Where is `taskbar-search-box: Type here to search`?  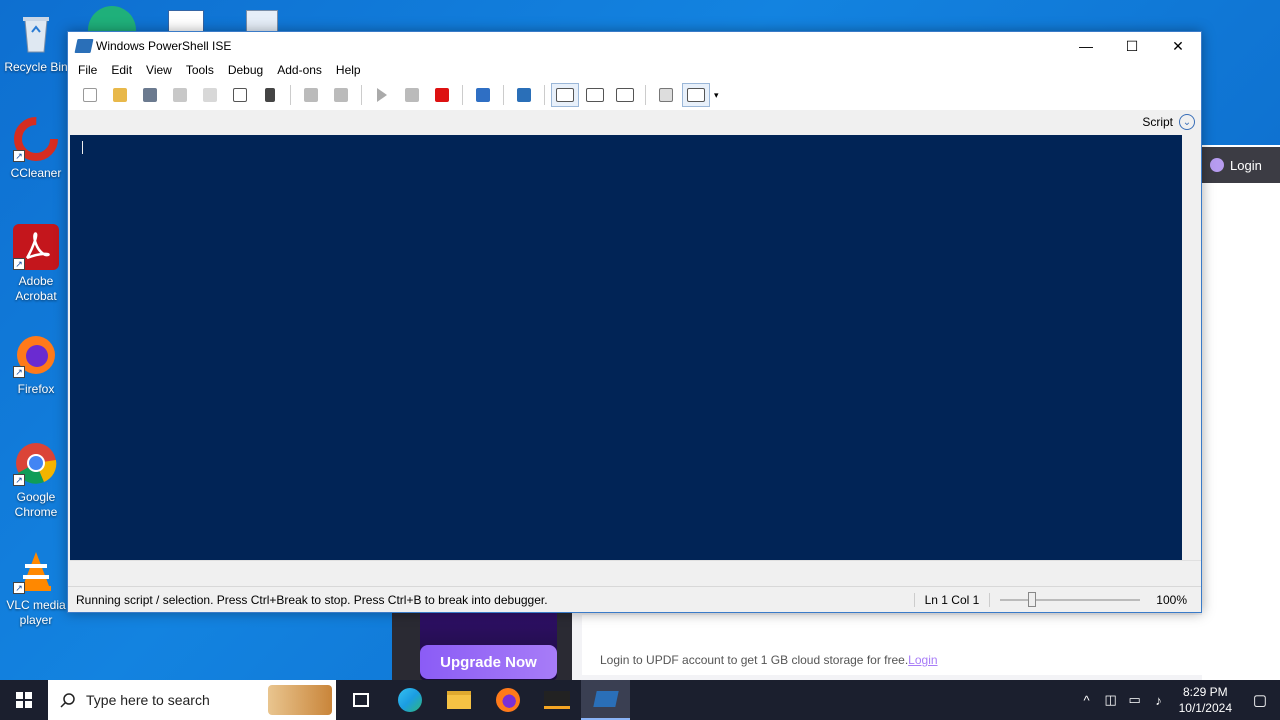
taskbar-search-box: Type here to search is located at coordinates (192, 700).